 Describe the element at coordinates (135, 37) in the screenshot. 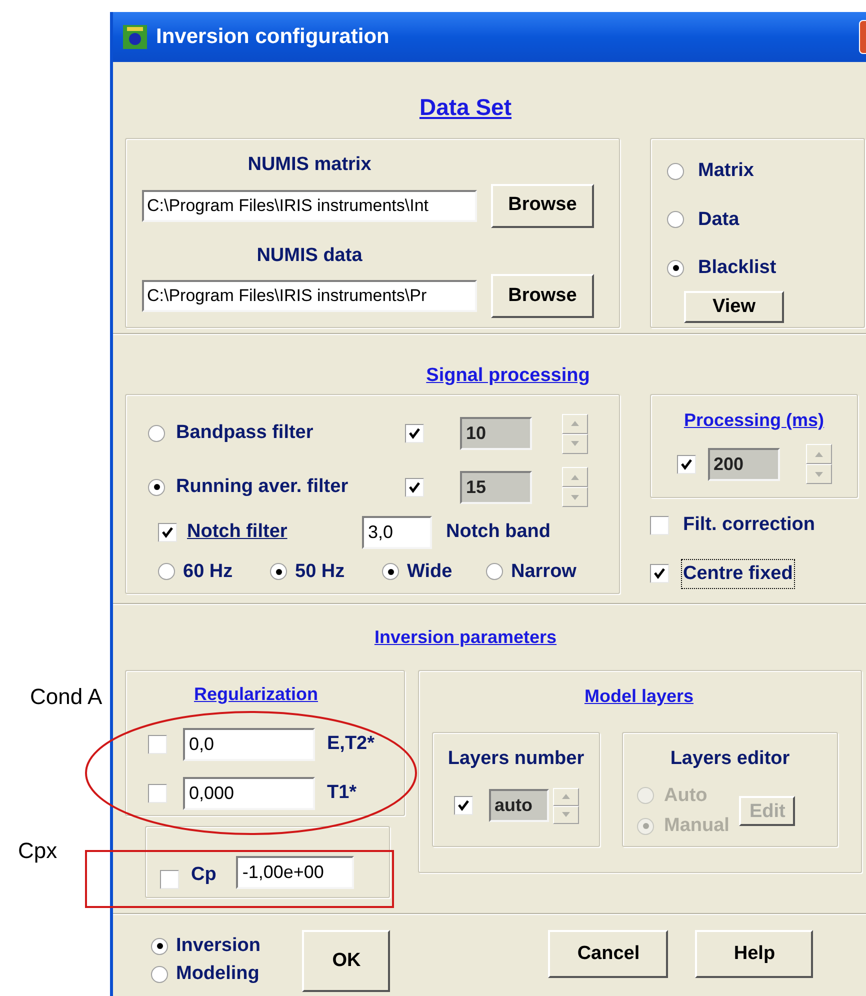

I see `app-icon` at that location.